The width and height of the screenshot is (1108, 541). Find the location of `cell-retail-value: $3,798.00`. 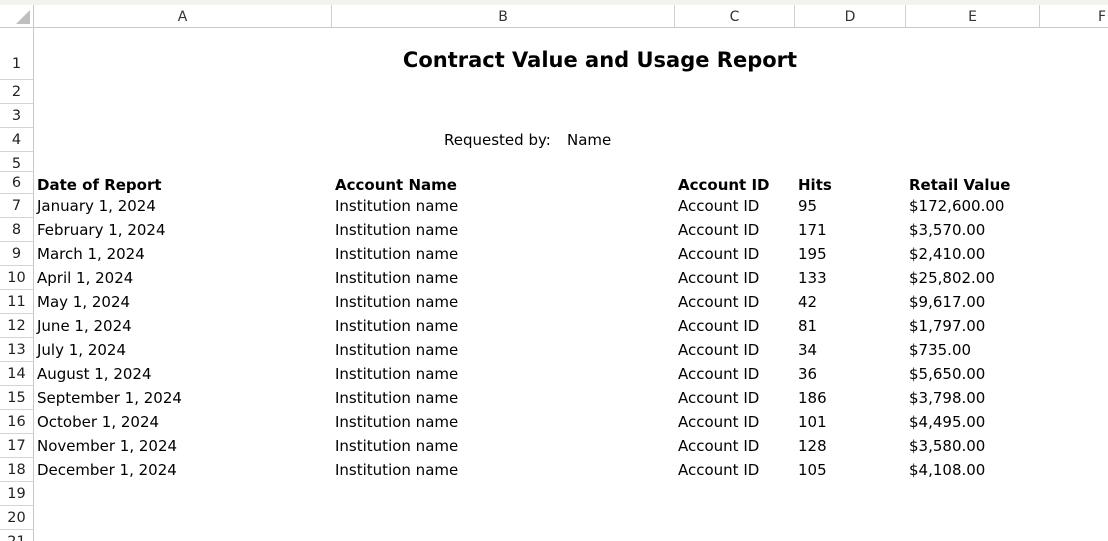

cell-retail-value: $3,798.00 is located at coordinates (947, 398).